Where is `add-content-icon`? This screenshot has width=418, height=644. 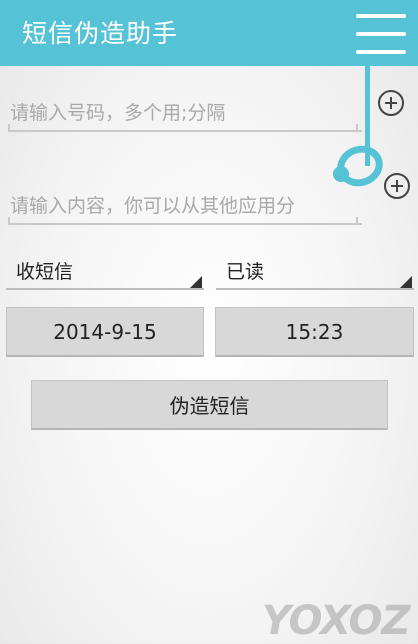 add-content-icon is located at coordinates (397, 186).